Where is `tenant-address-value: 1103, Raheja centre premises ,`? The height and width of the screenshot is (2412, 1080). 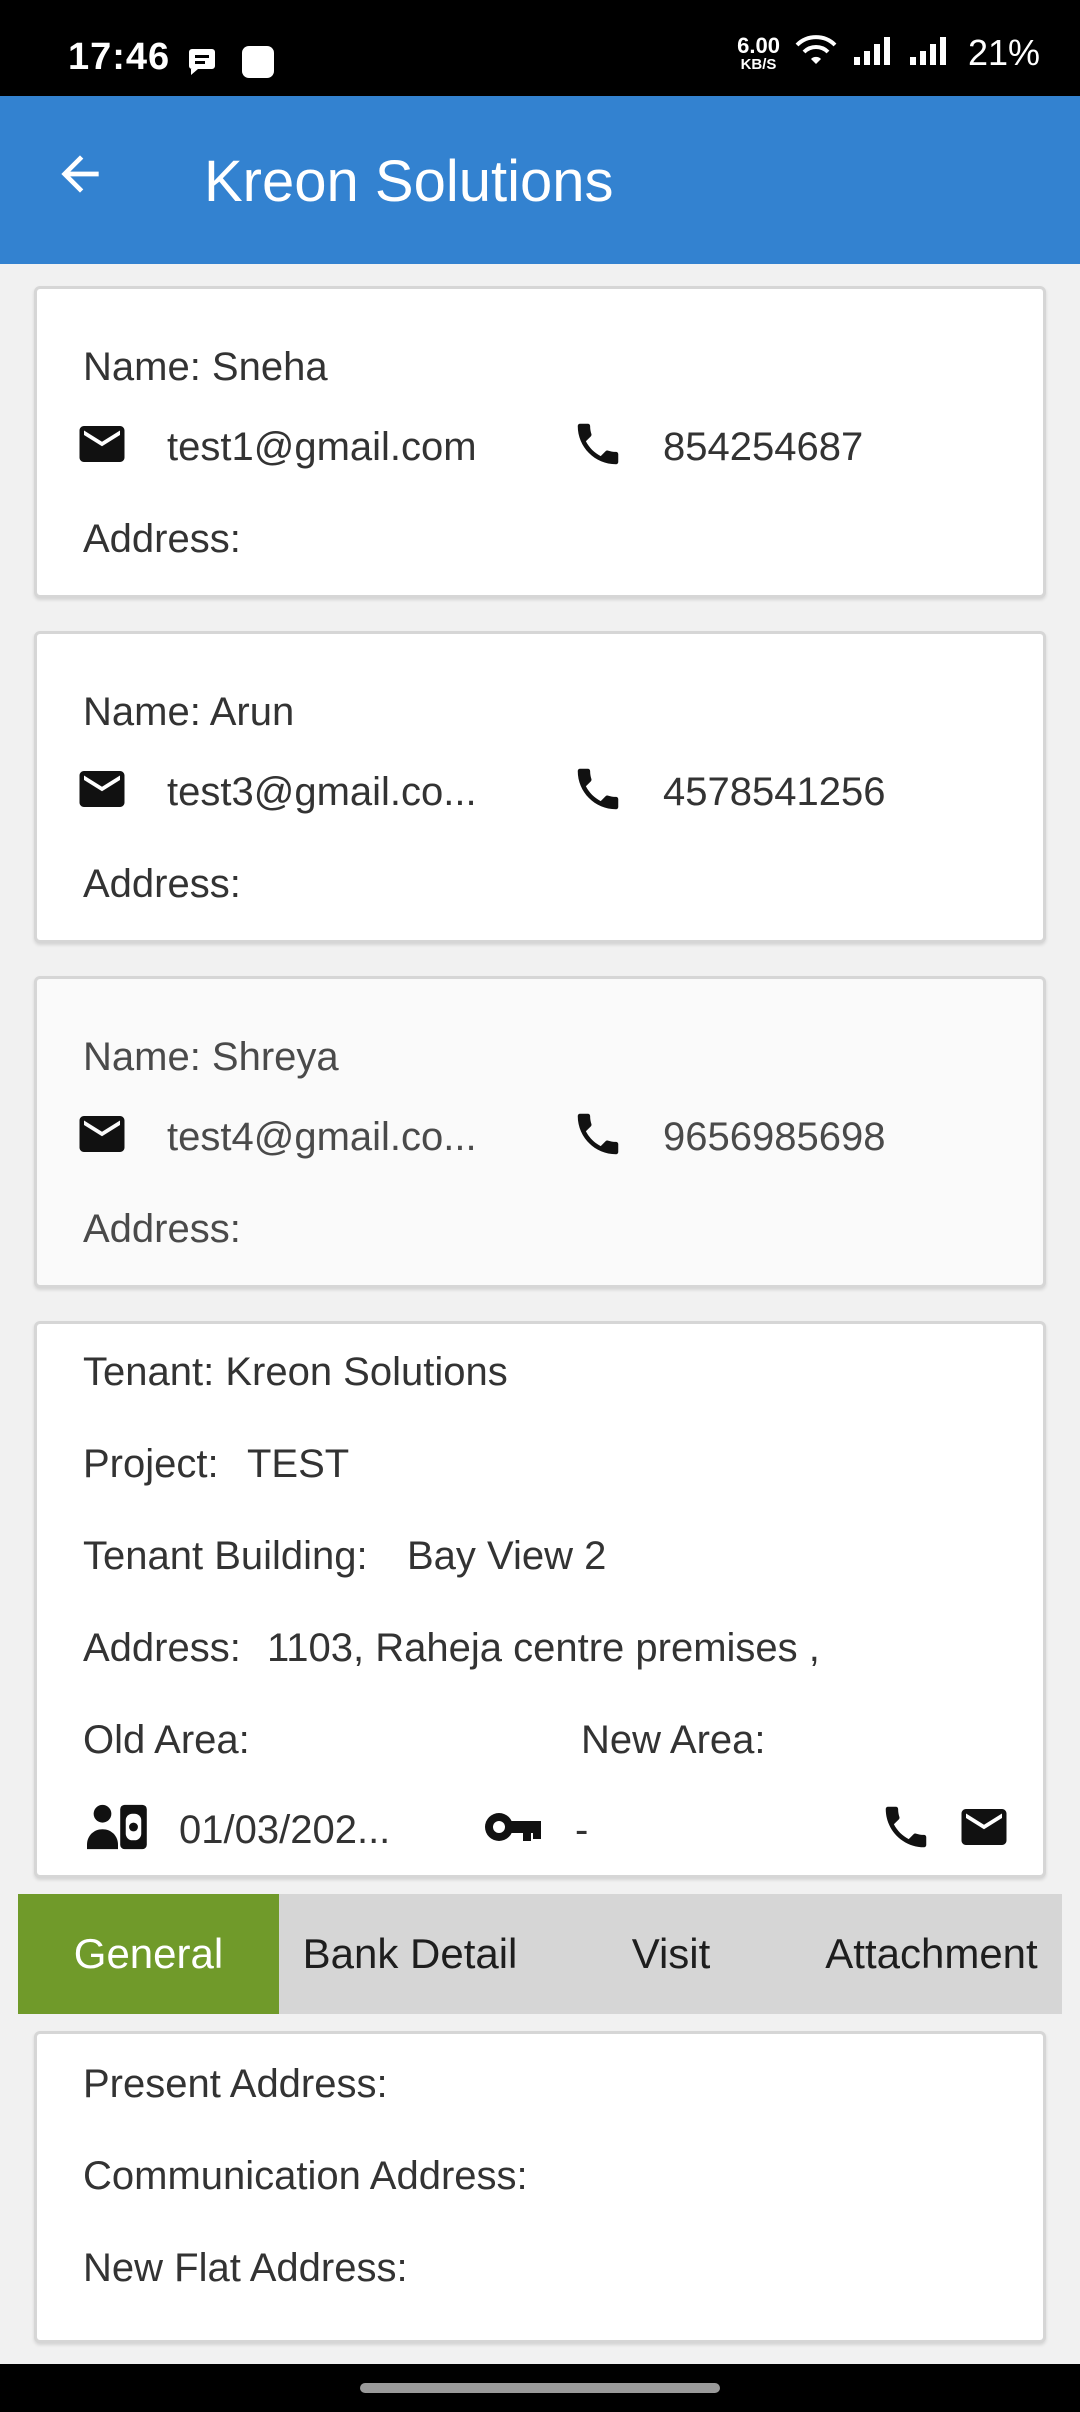 tenant-address-value: 1103, Raheja centre premises , is located at coordinates (543, 1648).